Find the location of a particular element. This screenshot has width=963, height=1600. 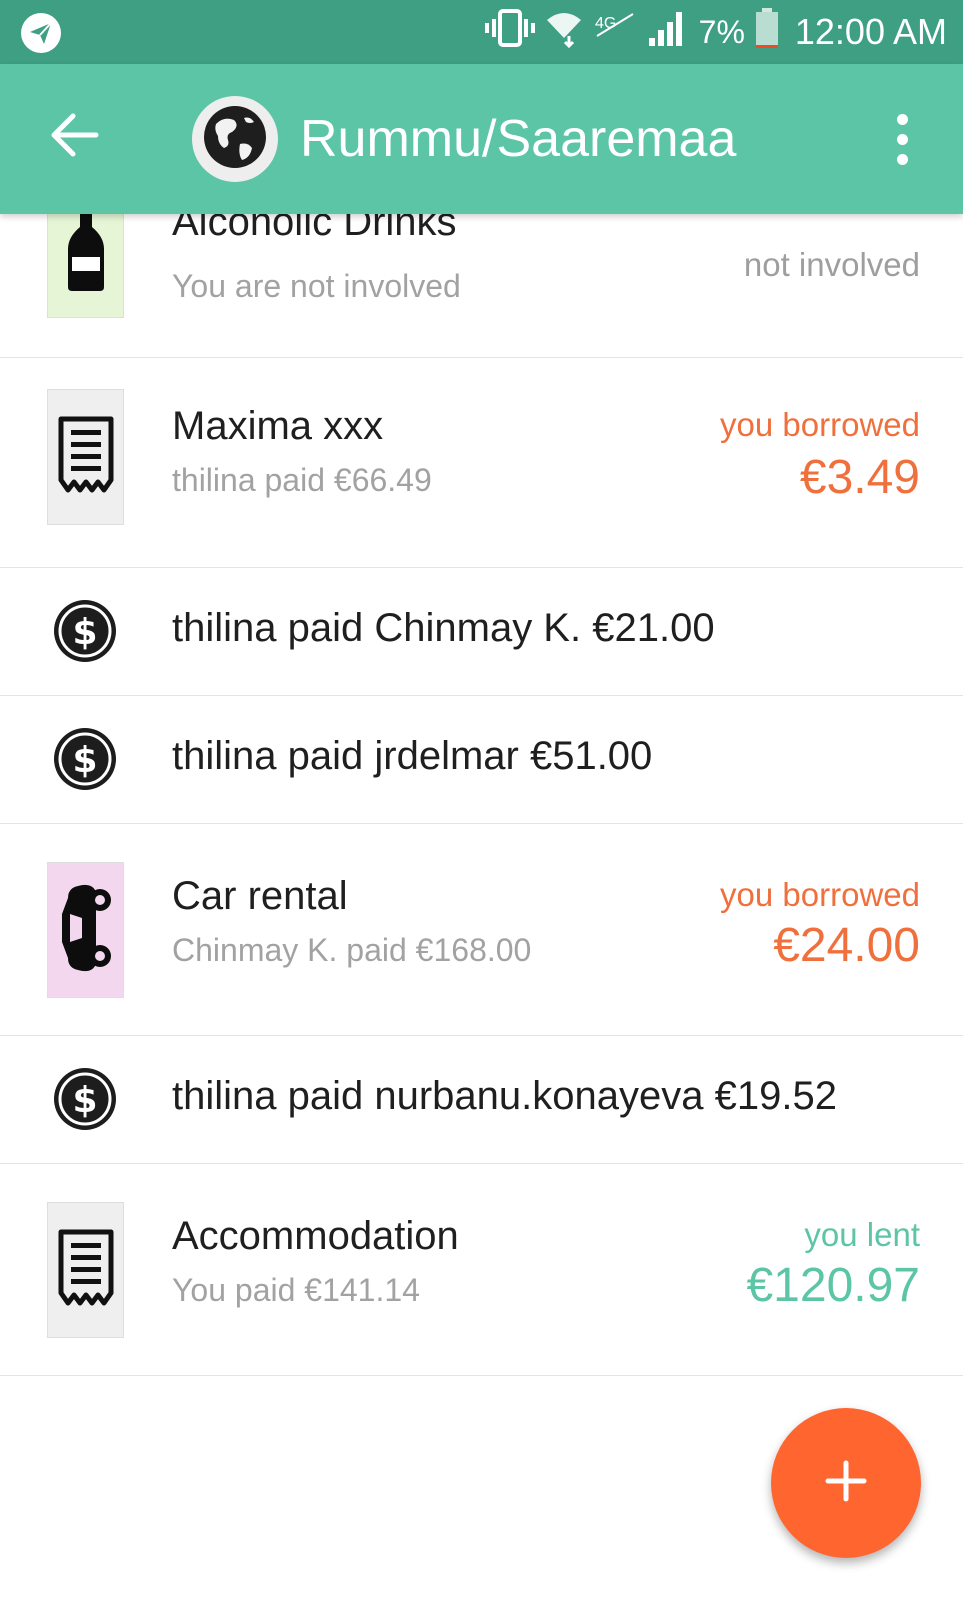

vibrate-icon is located at coordinates (509, 32).